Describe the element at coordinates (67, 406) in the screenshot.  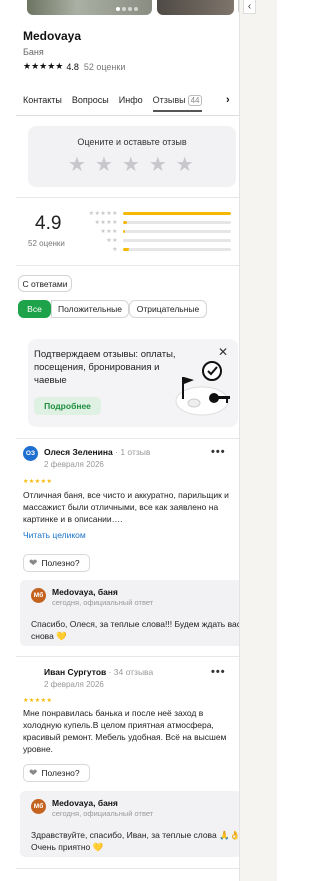
I see `promo-more-button: Подробнее` at that location.